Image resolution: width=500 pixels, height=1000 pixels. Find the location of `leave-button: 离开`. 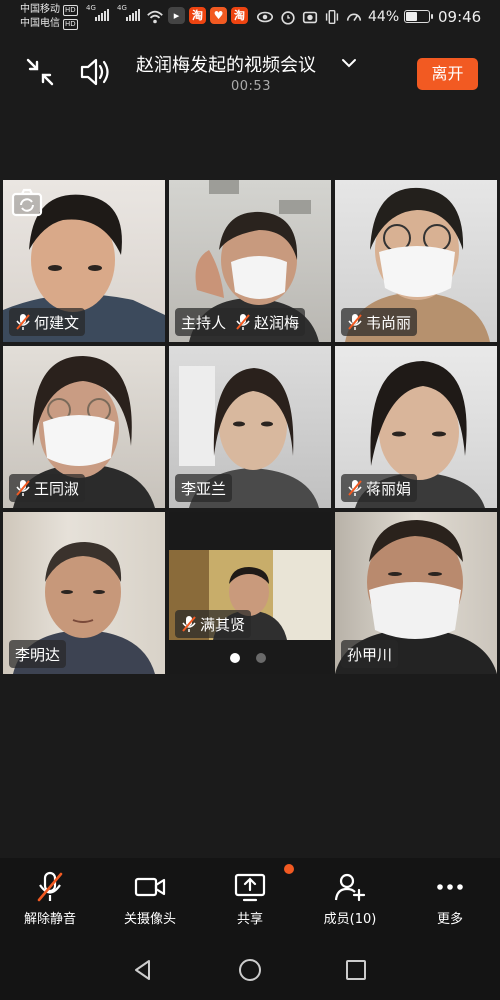

leave-button: 离开 is located at coordinates (447, 74).